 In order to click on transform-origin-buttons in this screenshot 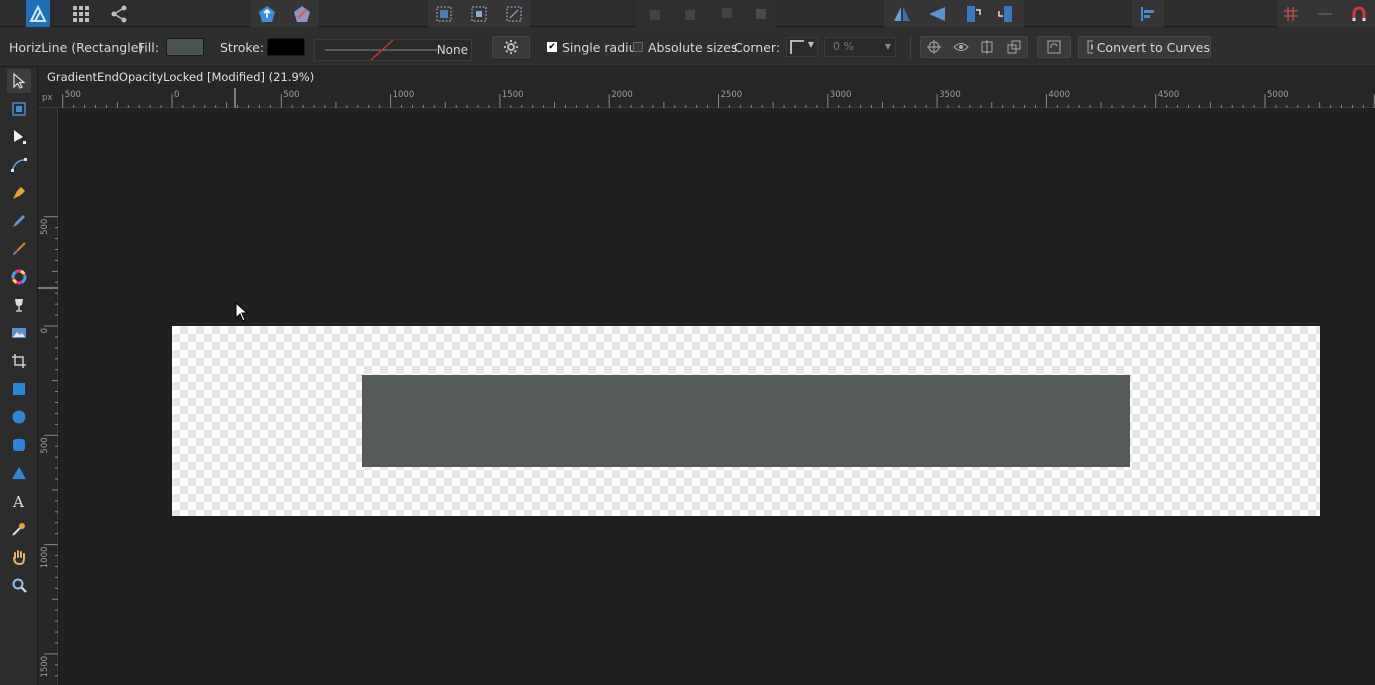, I will do `click(974, 47)`.